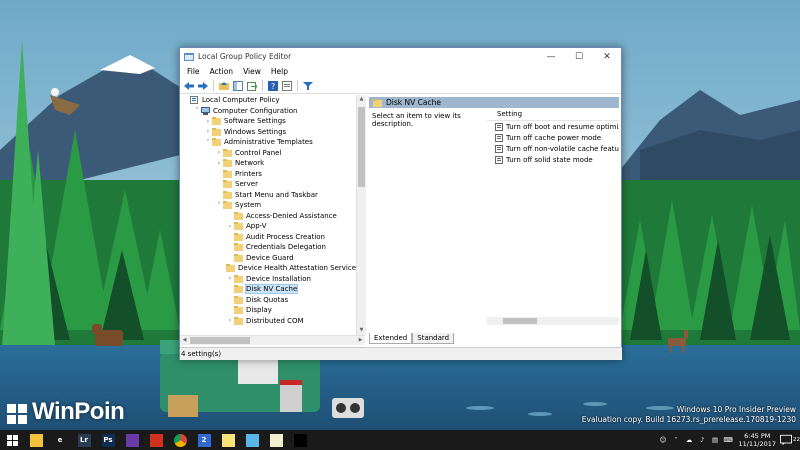  Describe the element at coordinates (757, 436) in the screenshot. I see `clock-time: 6:45 PM` at that location.